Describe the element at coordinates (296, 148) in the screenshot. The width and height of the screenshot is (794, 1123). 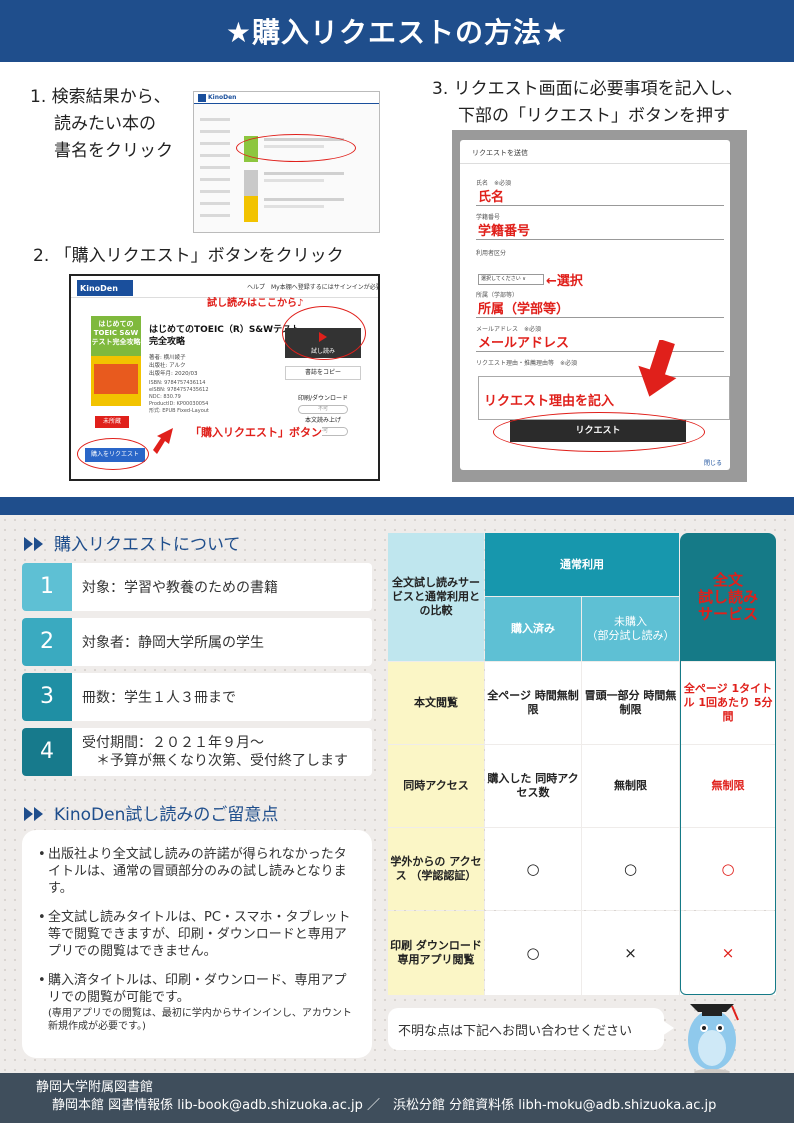
I see `title-highlight-circle` at that location.